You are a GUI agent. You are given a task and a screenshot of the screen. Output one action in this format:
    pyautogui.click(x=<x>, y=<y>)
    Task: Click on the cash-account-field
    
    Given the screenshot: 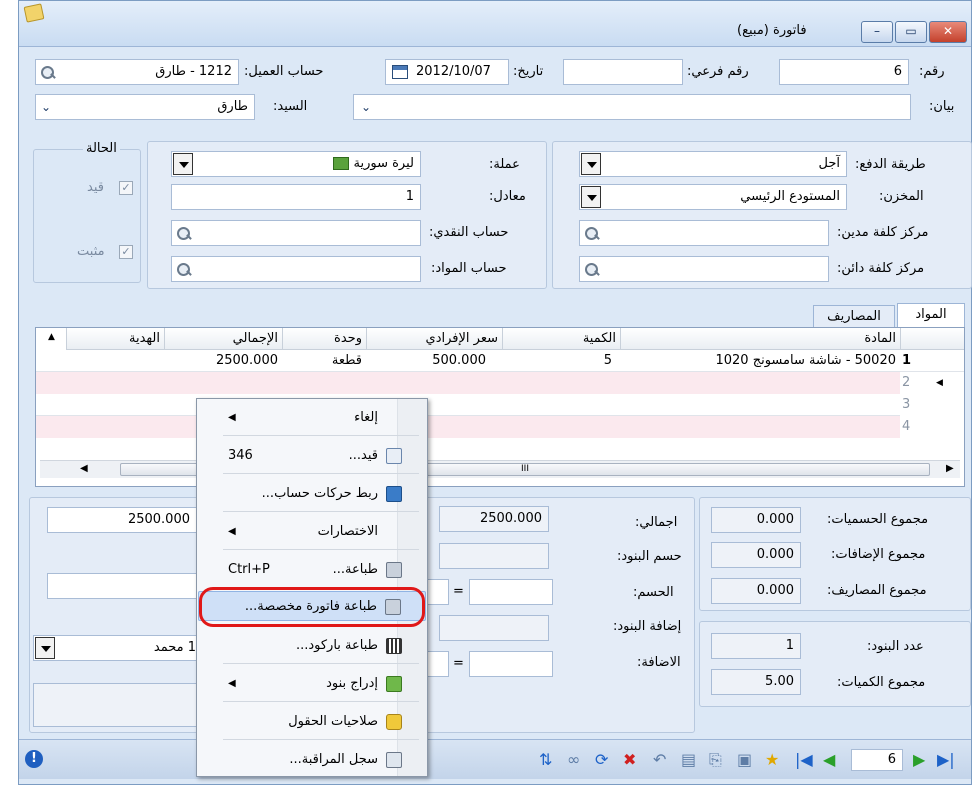 What is the action you would take?
    pyautogui.click(x=296, y=233)
    